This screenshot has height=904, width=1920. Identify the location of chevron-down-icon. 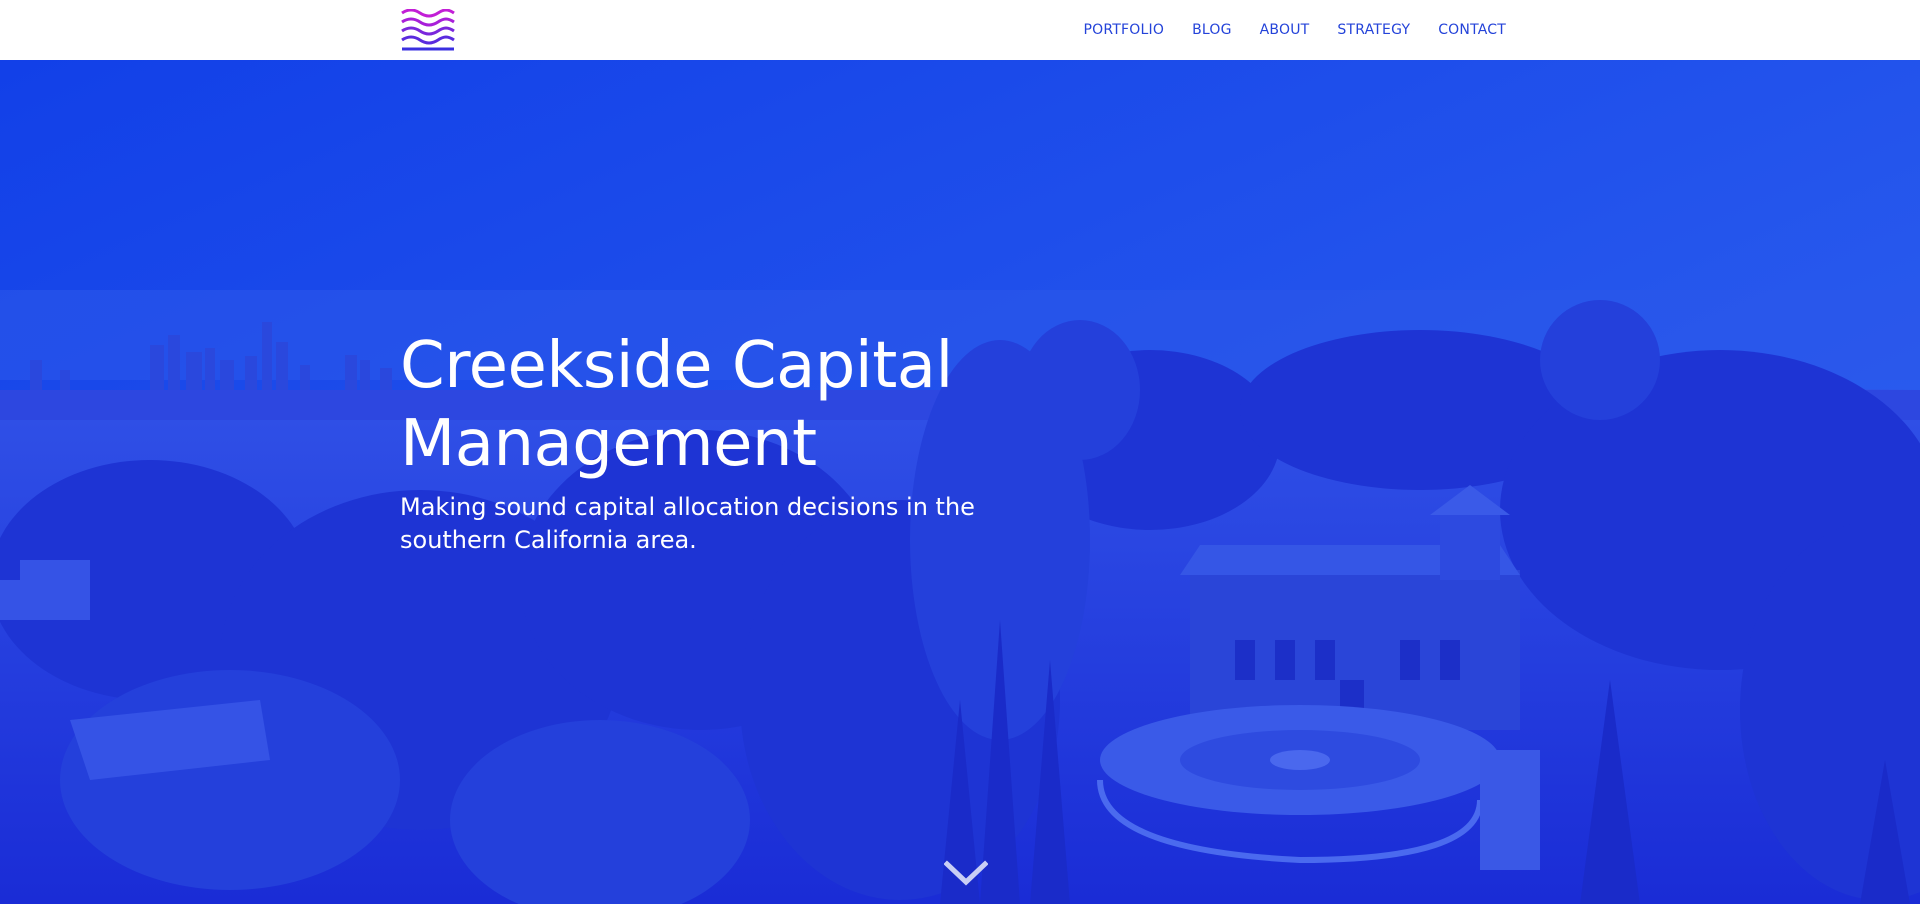
(966, 873).